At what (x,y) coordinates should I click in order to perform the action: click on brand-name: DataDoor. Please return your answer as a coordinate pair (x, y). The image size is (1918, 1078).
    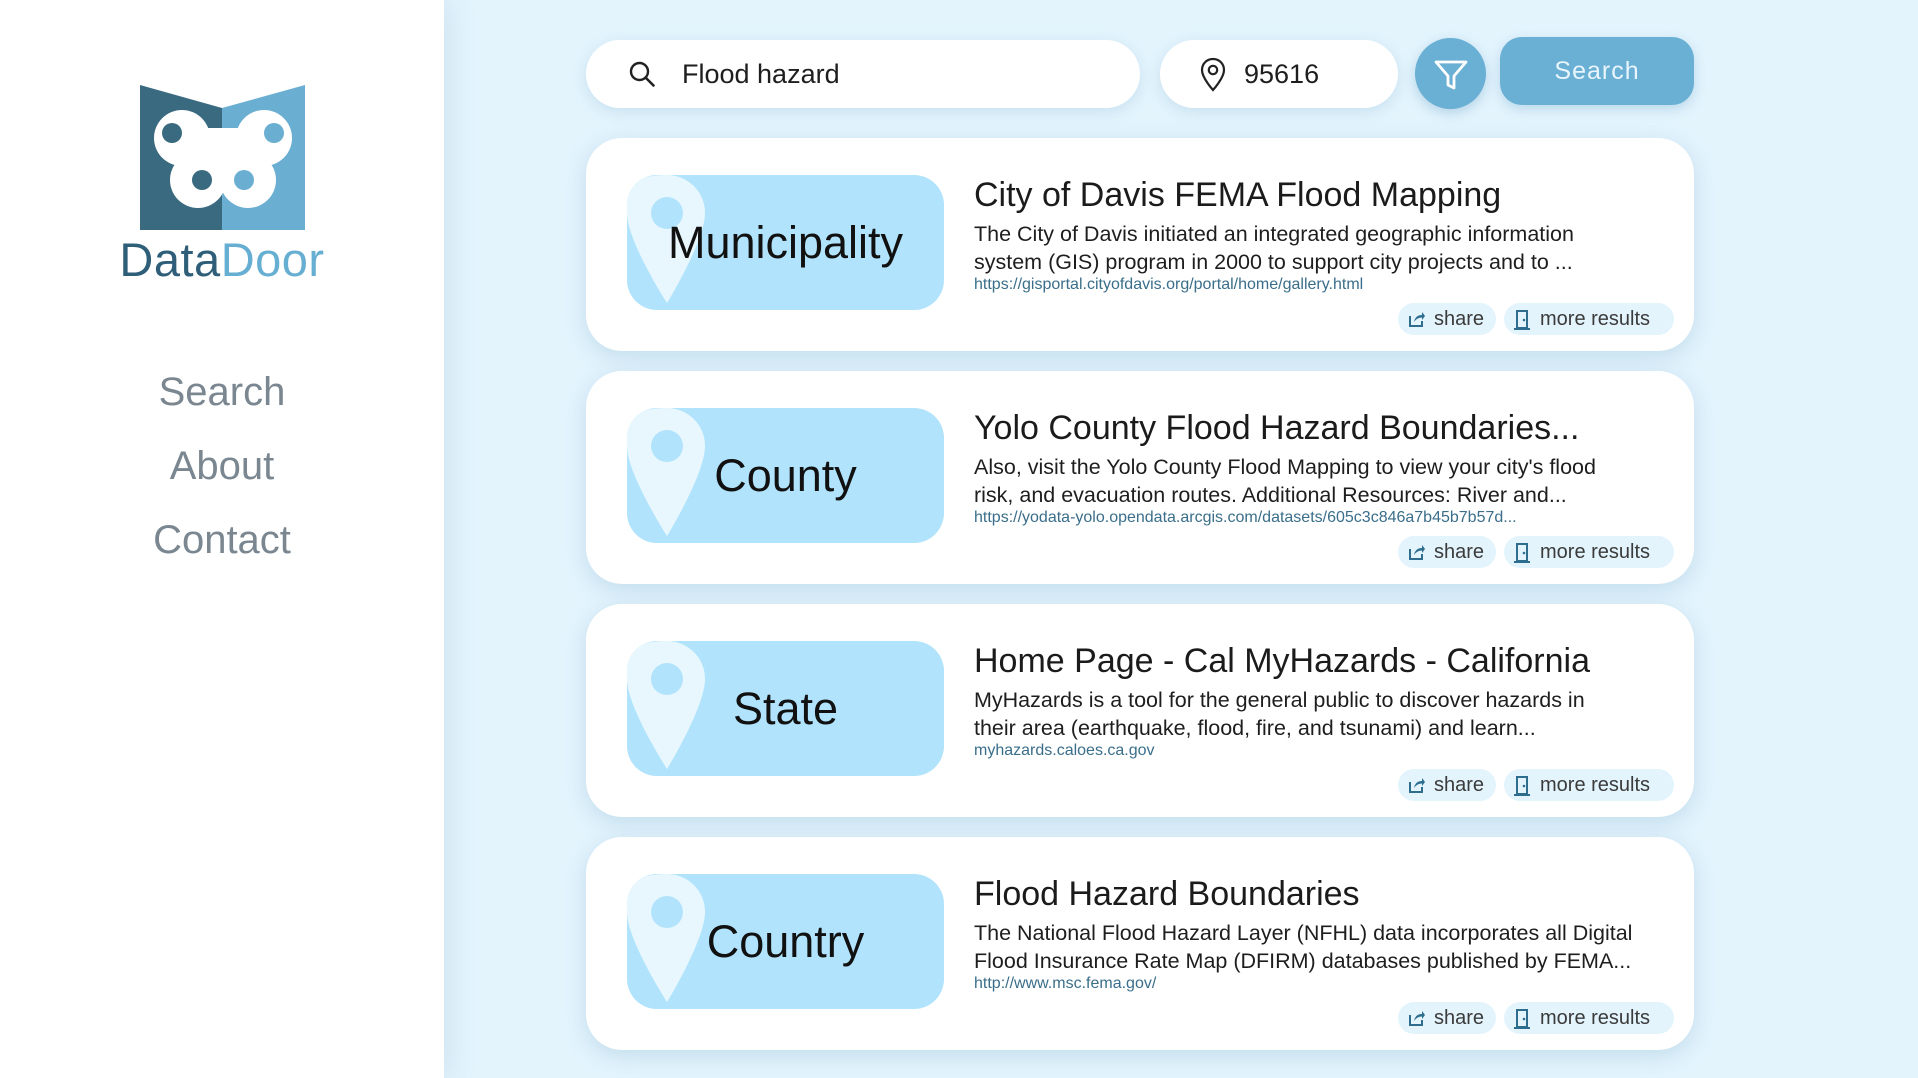
    Looking at the image, I should click on (222, 259).